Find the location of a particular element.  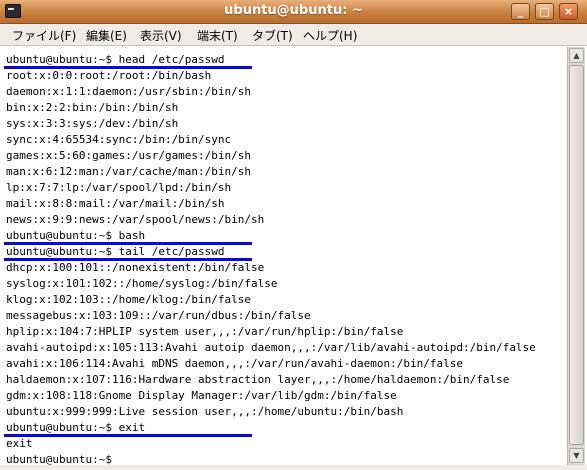

menu-file: ファイル(F) is located at coordinates (44, 35).